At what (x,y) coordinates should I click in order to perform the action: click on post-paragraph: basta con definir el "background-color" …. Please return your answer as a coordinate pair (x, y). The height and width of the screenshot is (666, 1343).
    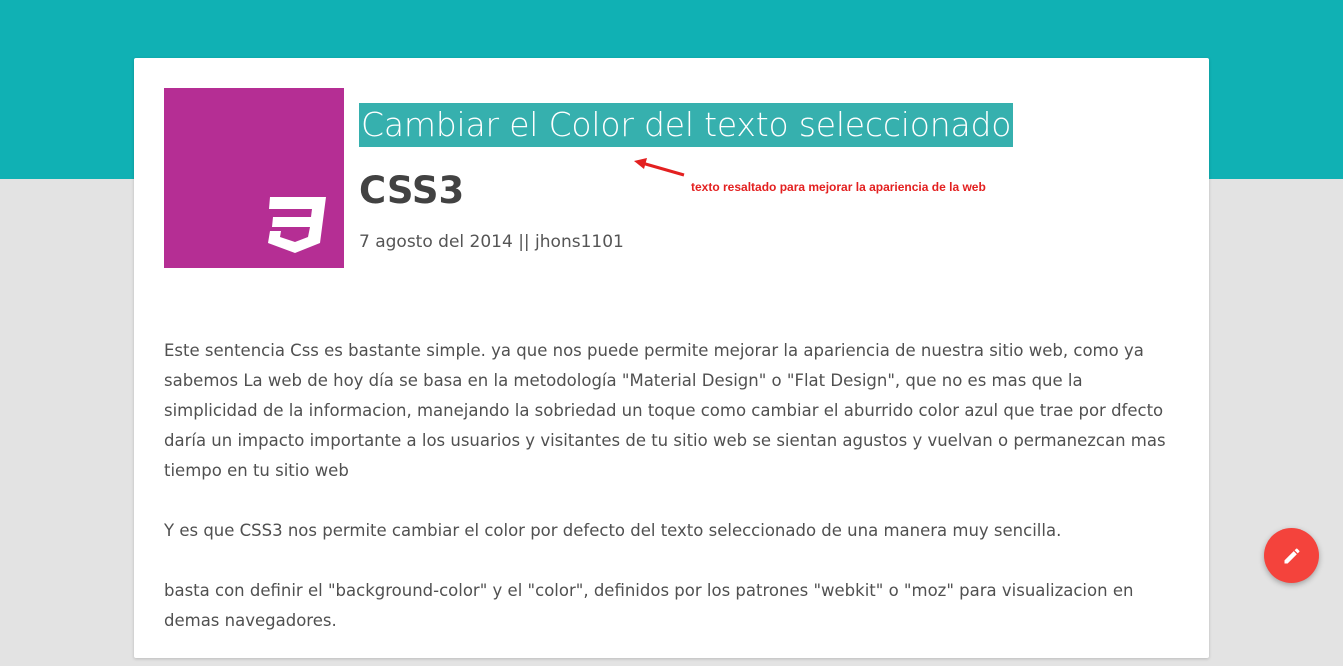
    Looking at the image, I should click on (649, 605).